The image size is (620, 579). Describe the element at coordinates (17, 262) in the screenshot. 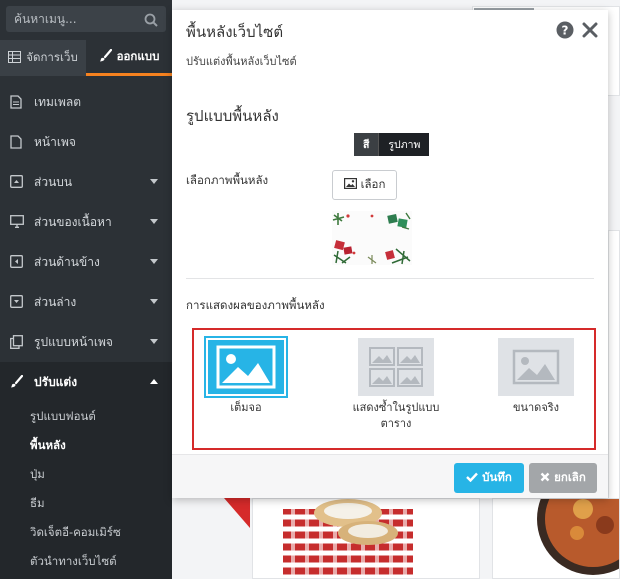

I see `caret-left-box-icon` at that location.